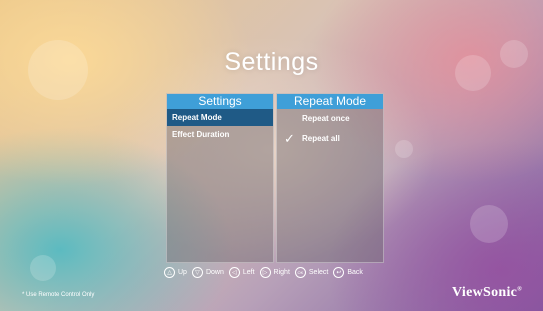  Describe the element at coordinates (182, 272) in the screenshot. I see `hint-label: Up` at that location.